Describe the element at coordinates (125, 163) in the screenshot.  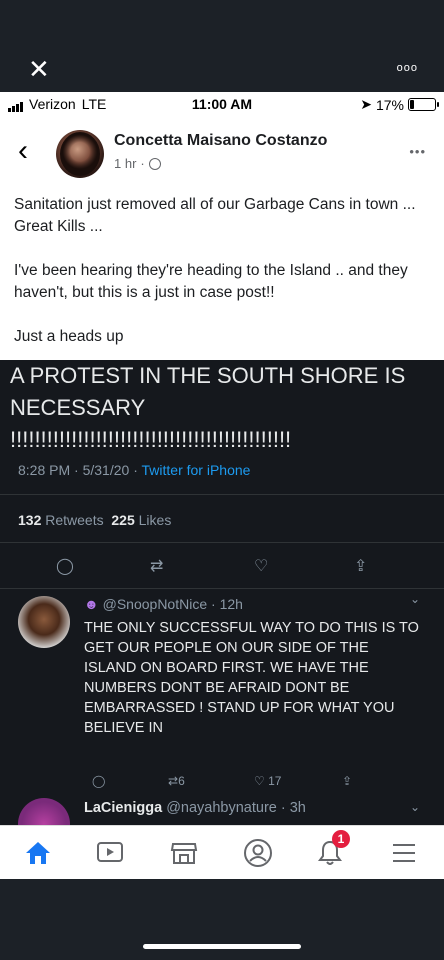
I see `post-time: 1 hr` at that location.